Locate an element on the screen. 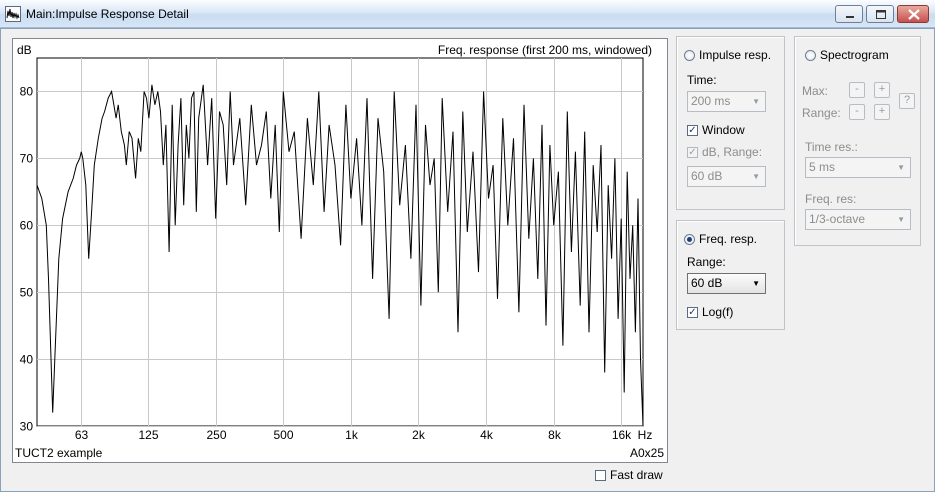 This screenshot has height=492, width=935. max-minus-button: - is located at coordinates (857, 90).